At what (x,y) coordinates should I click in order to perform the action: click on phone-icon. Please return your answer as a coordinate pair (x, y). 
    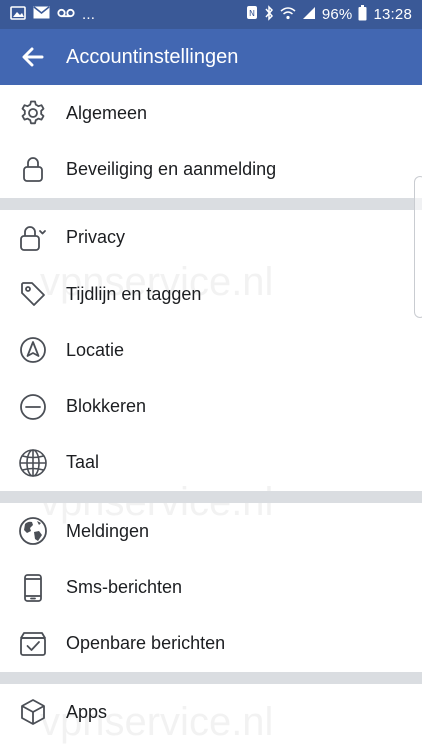
    Looking at the image, I should click on (33, 588).